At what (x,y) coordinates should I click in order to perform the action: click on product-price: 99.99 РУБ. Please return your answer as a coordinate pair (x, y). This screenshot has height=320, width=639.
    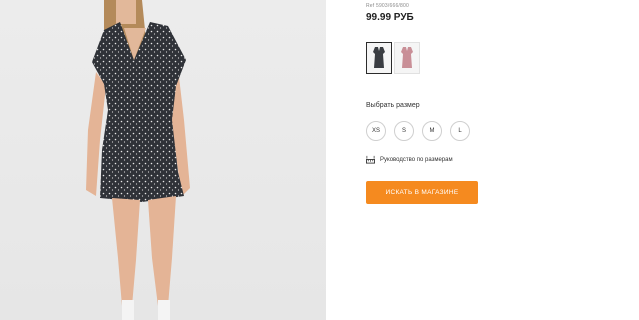
    Looking at the image, I should click on (390, 17).